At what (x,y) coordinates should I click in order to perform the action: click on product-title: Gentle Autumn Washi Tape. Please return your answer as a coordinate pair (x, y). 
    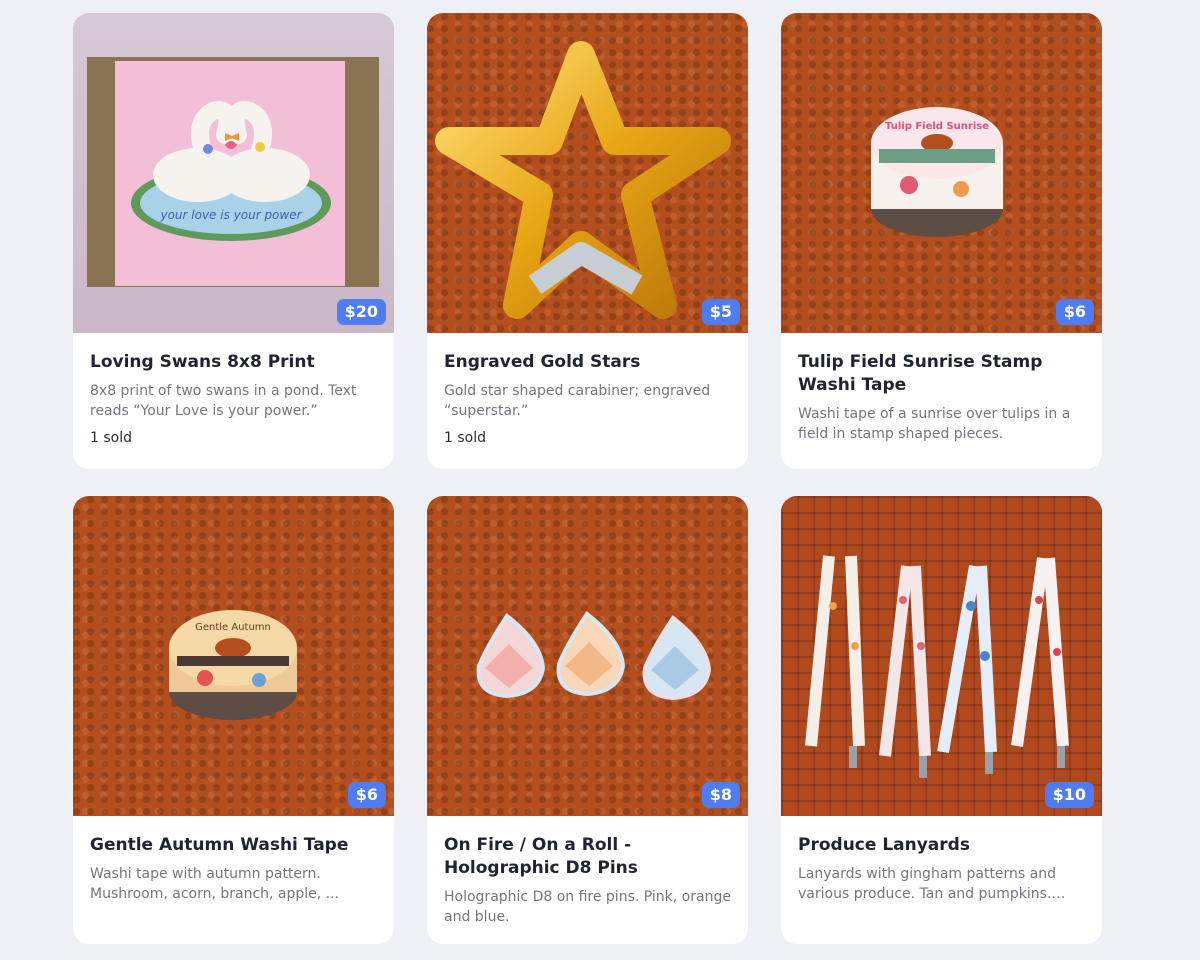
    Looking at the image, I should click on (233, 845).